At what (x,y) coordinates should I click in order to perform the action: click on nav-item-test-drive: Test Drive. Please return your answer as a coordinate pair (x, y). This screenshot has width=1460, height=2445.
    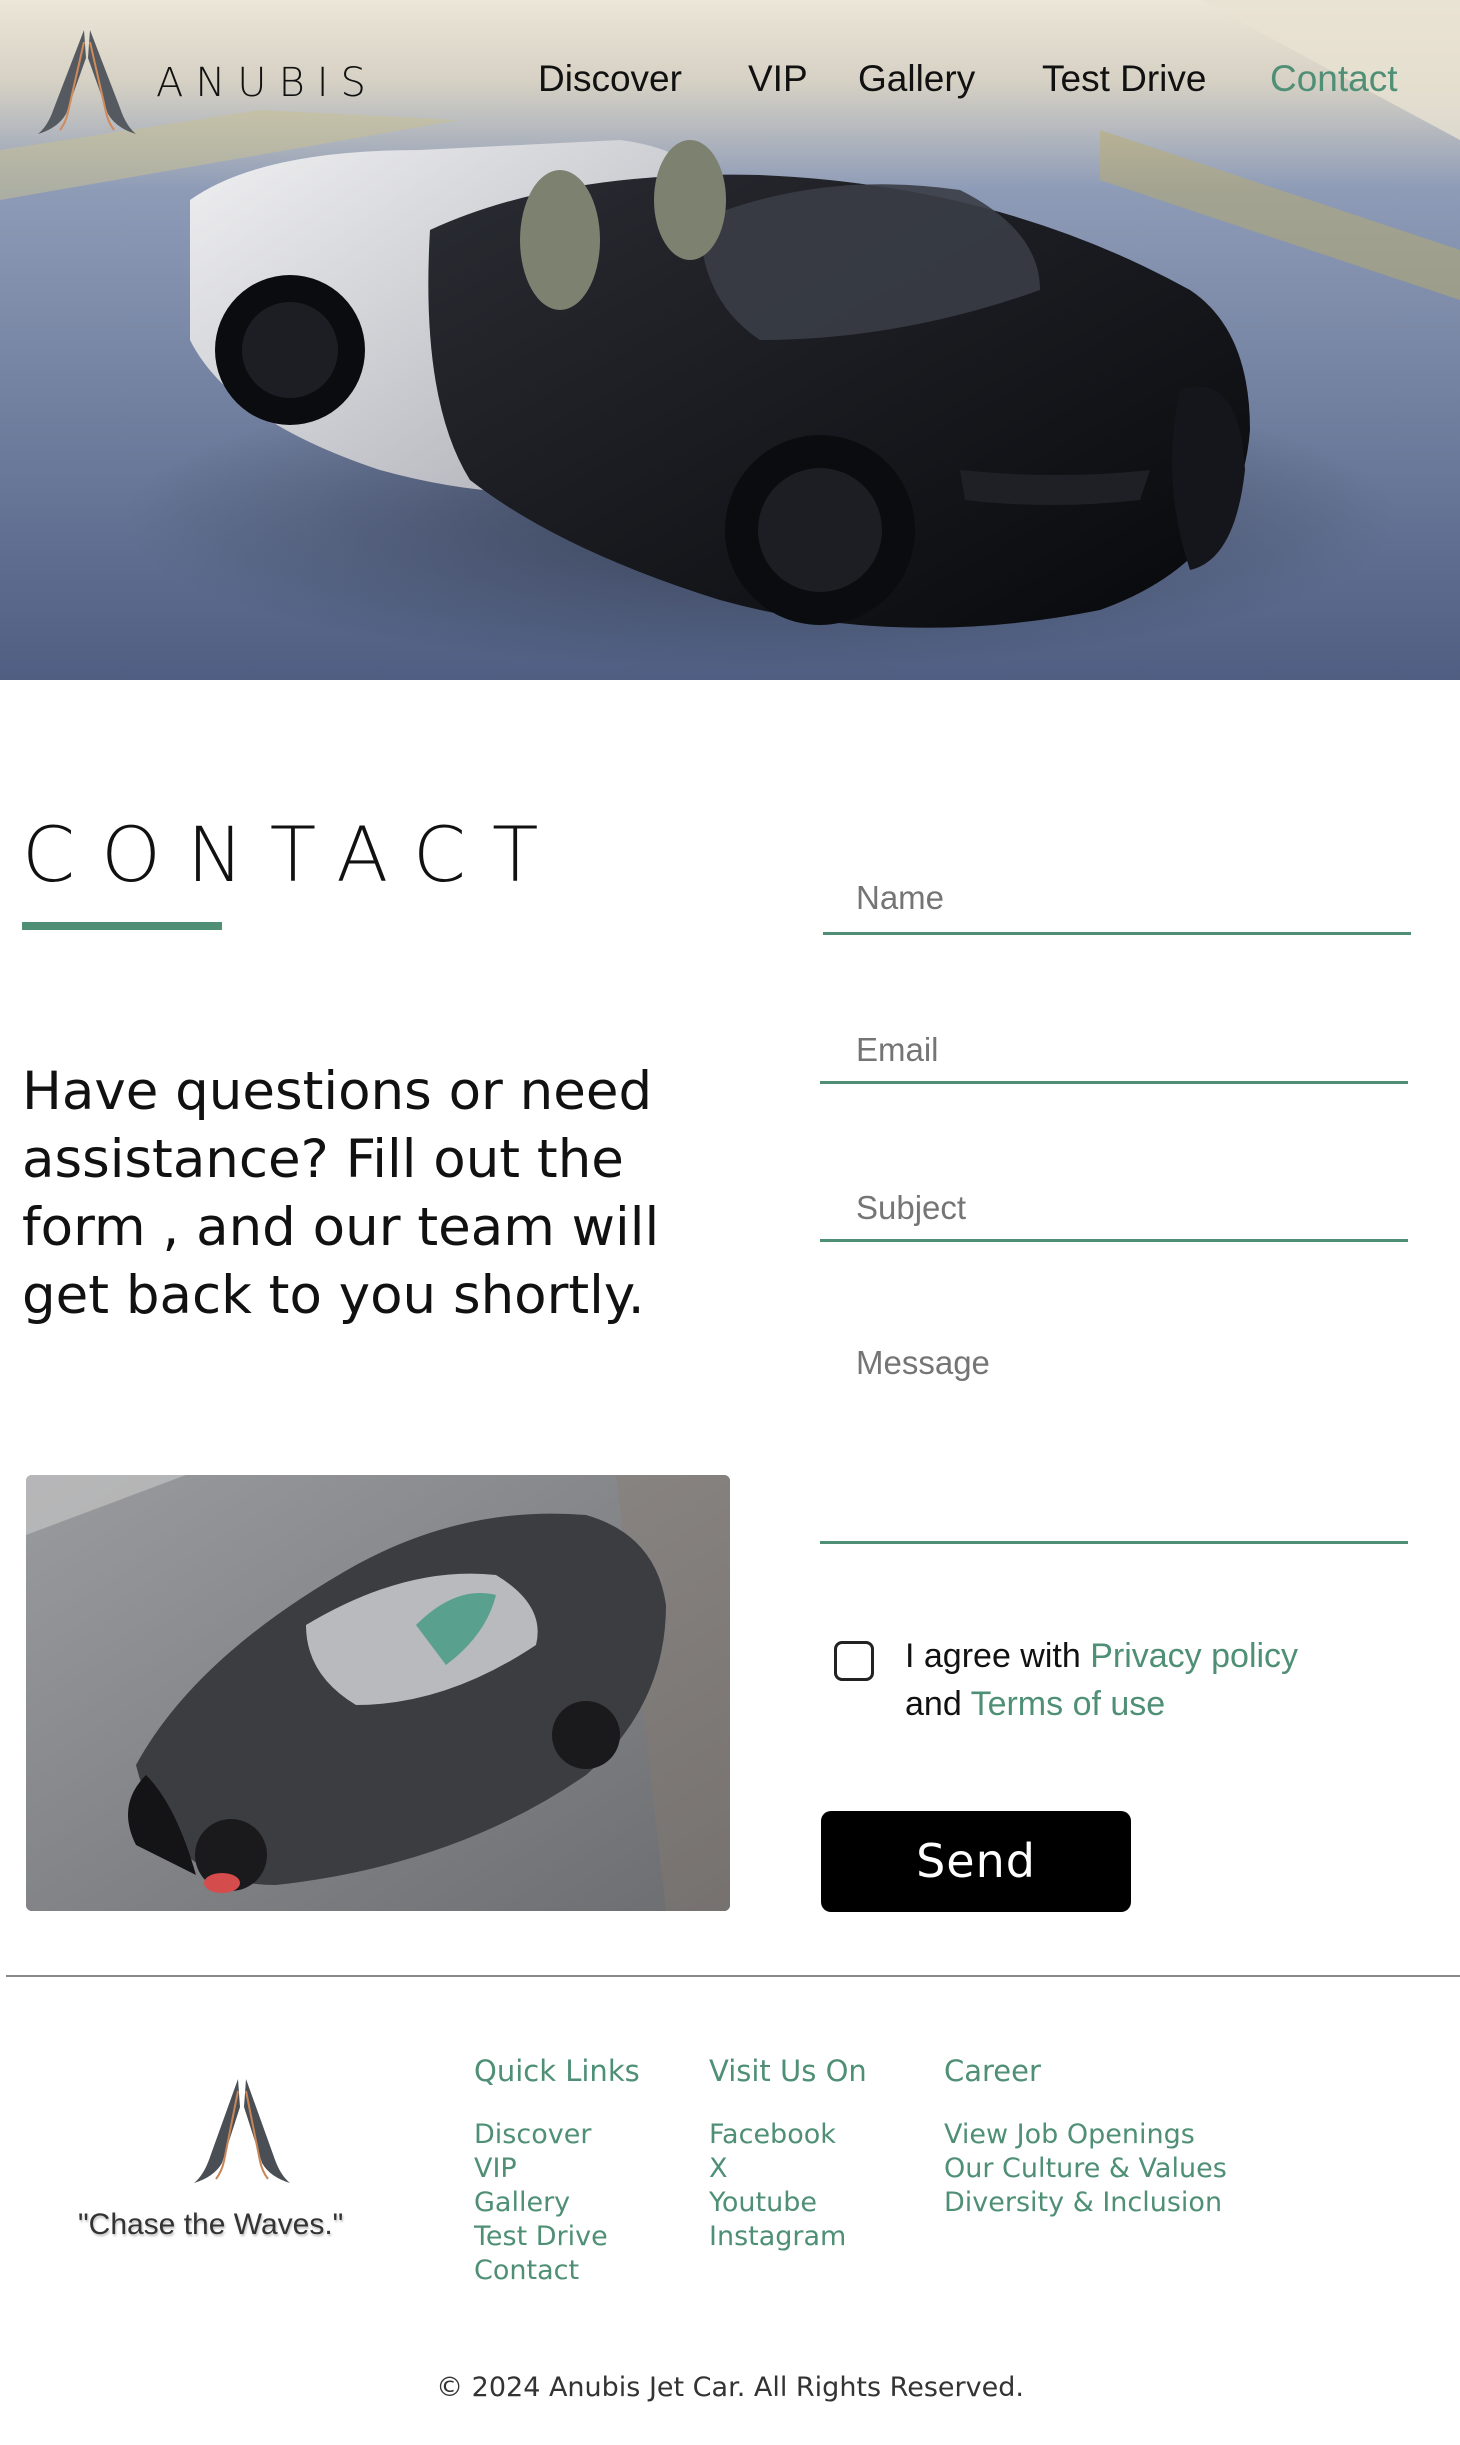
    Looking at the image, I should click on (1124, 79).